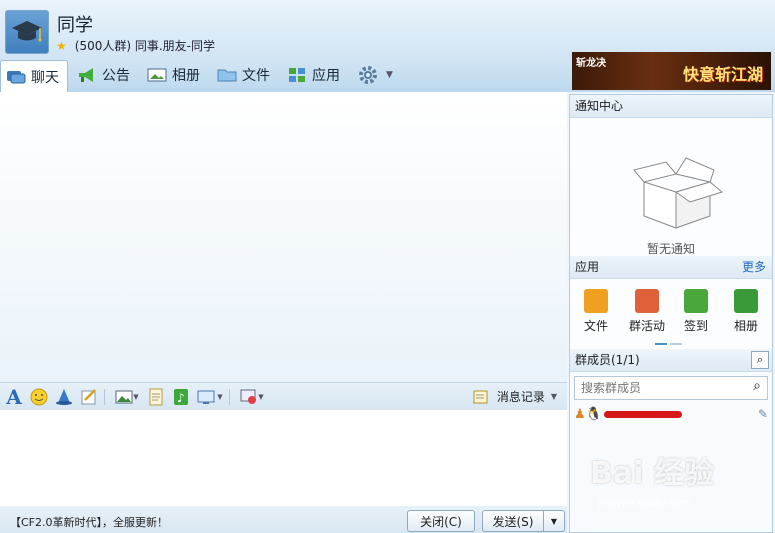 This screenshot has width=775, height=533. I want to click on members-title: 群成员(1/1), so click(607, 360).